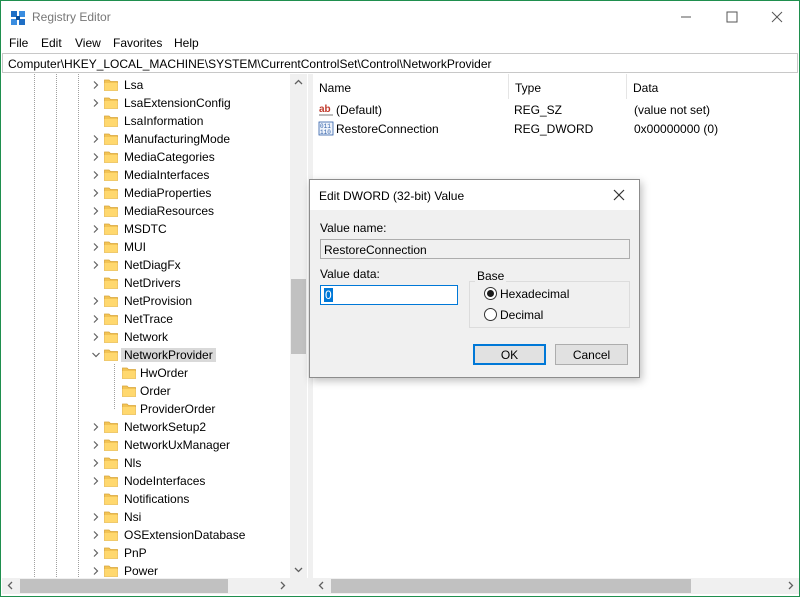 The width and height of the screenshot is (800, 597). I want to click on minimize-button, so click(686, 17).